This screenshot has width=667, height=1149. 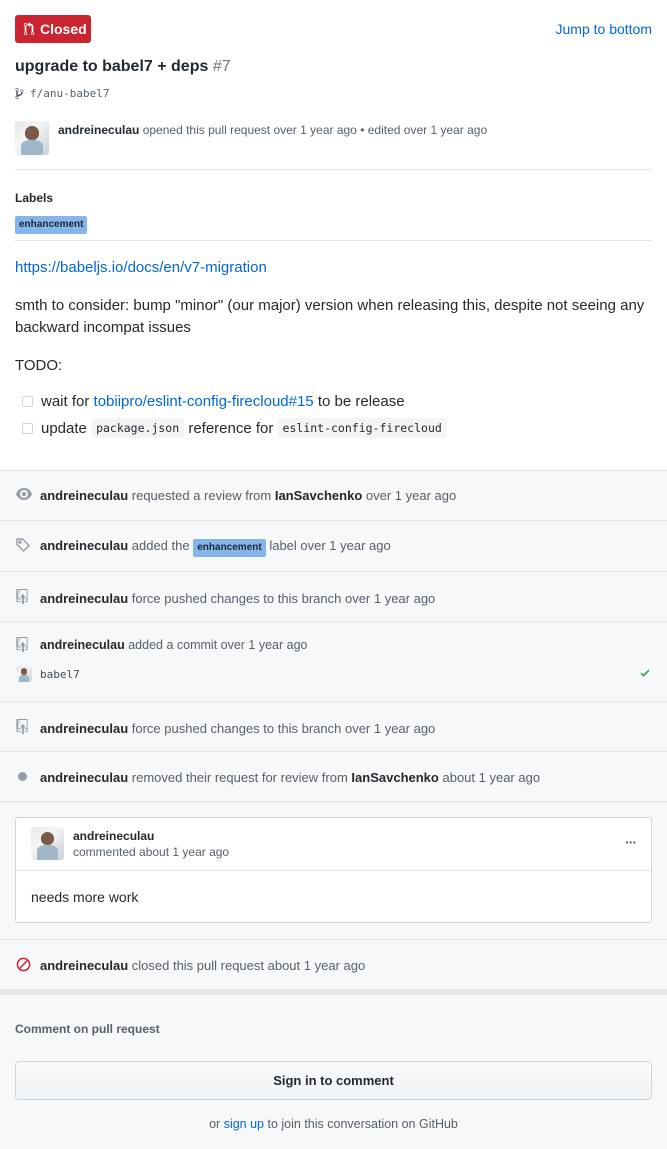 I want to click on status-badge-closed: Closed, so click(x=53, y=29).